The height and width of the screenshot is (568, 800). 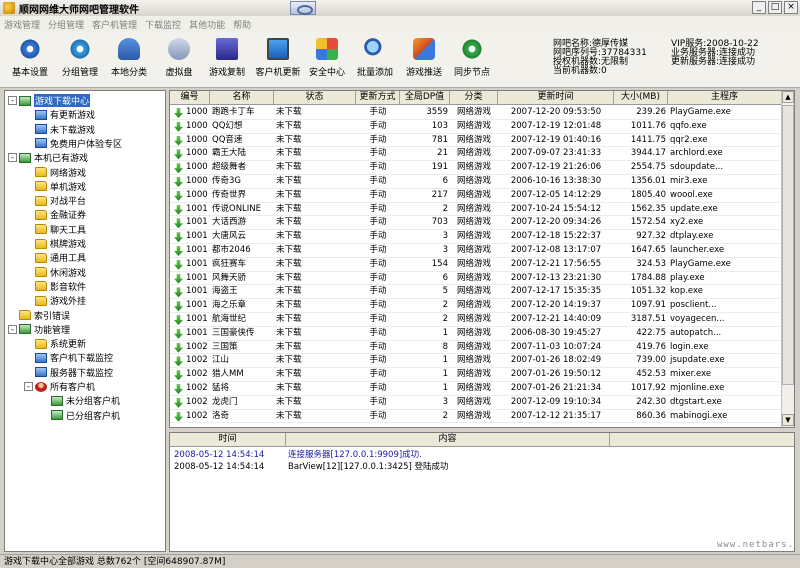 What do you see at coordinates (74, 357) in the screenshot?
I see `tree-item: 客户机下载监控` at bounding box center [74, 357].